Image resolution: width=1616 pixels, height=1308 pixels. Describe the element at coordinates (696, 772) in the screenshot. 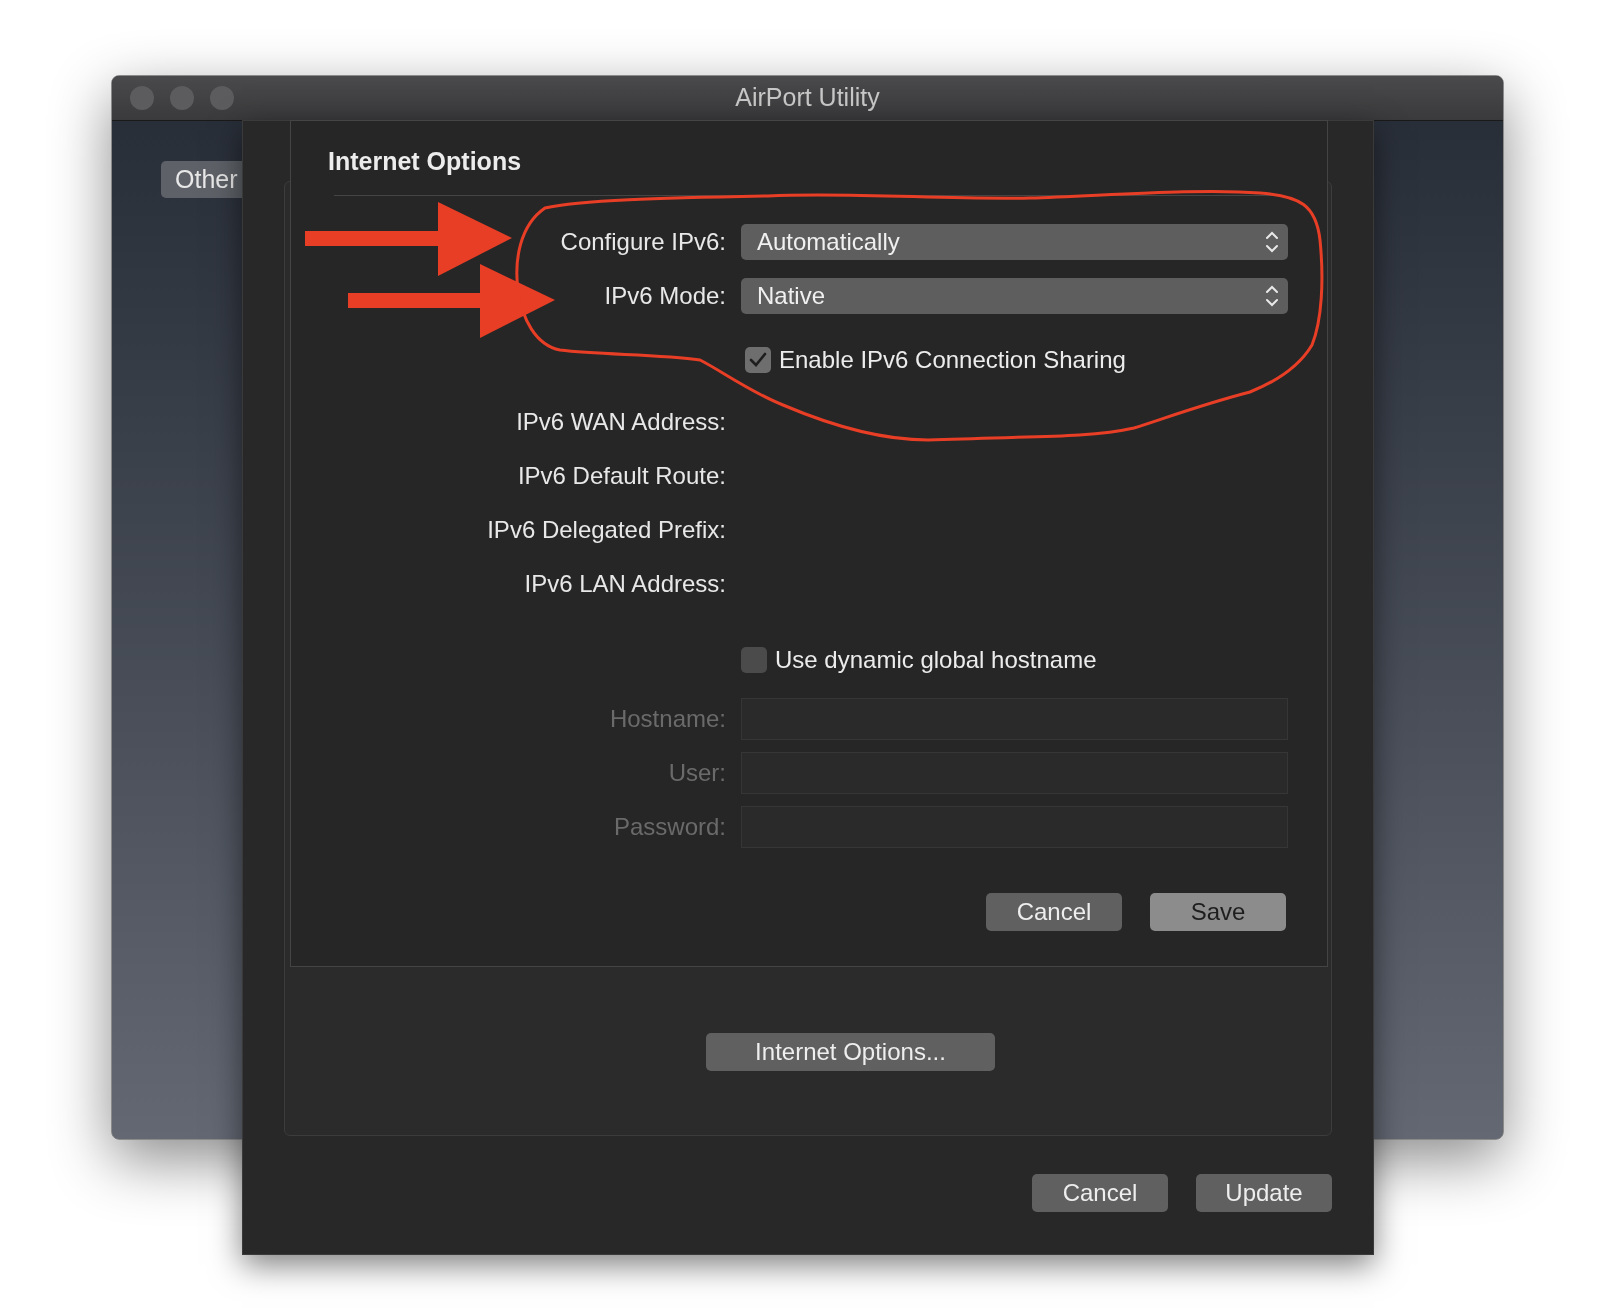

I see `field-label: User:` at that location.